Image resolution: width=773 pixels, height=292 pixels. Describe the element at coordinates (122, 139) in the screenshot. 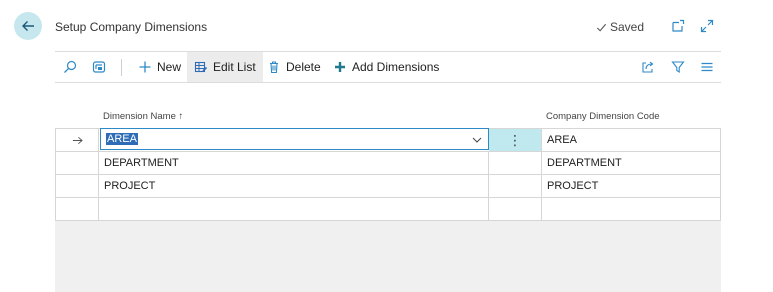

I see `dimension-name-value: AREA` at that location.